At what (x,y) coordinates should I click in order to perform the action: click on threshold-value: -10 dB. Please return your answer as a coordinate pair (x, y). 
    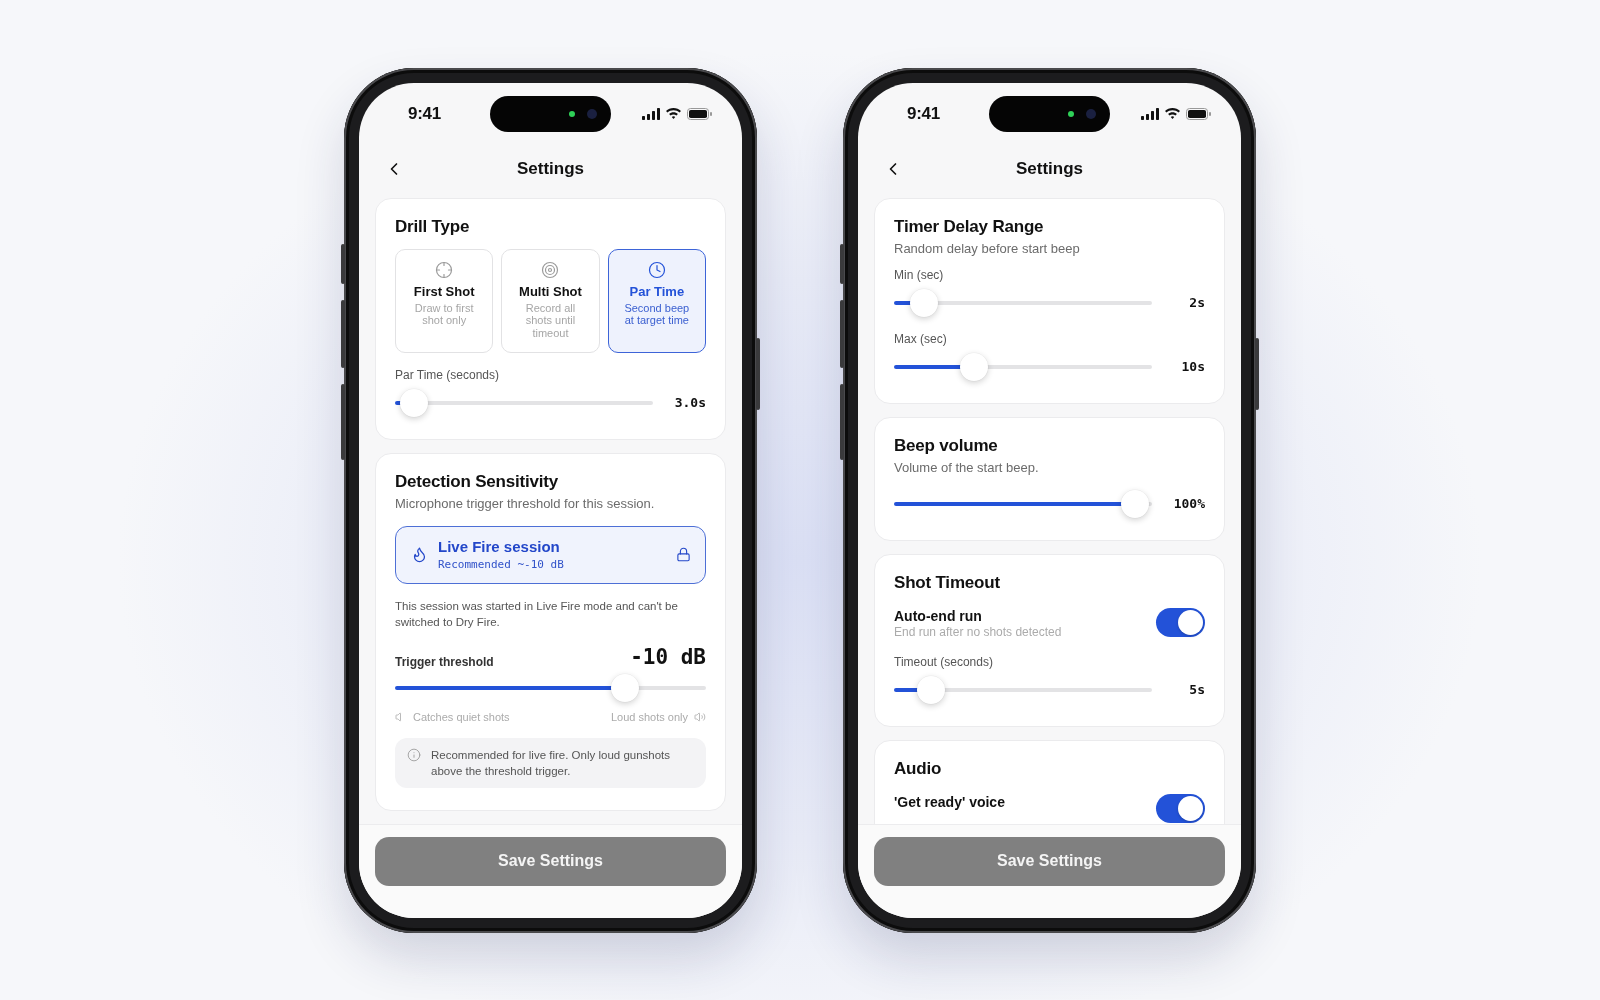
    Looking at the image, I should click on (668, 656).